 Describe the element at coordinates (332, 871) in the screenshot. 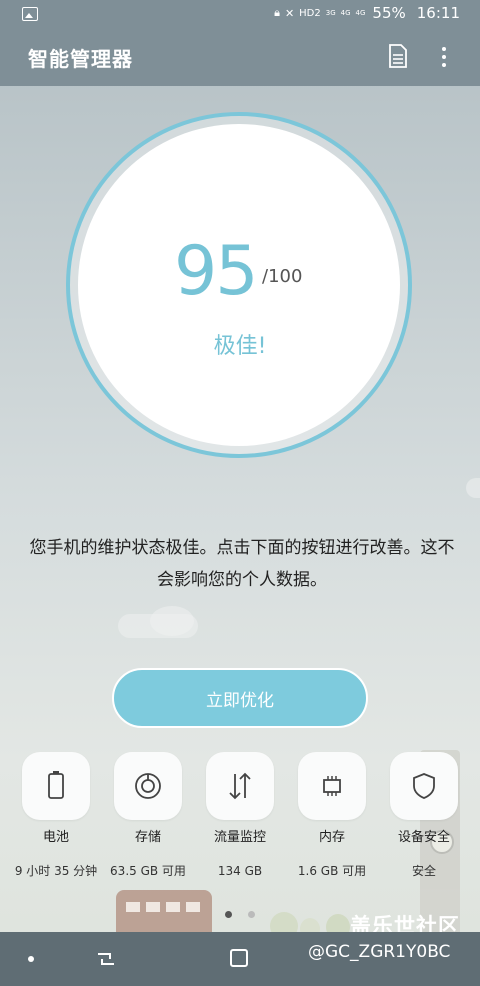

I see `feature-value: 1.6 GB 可用` at that location.